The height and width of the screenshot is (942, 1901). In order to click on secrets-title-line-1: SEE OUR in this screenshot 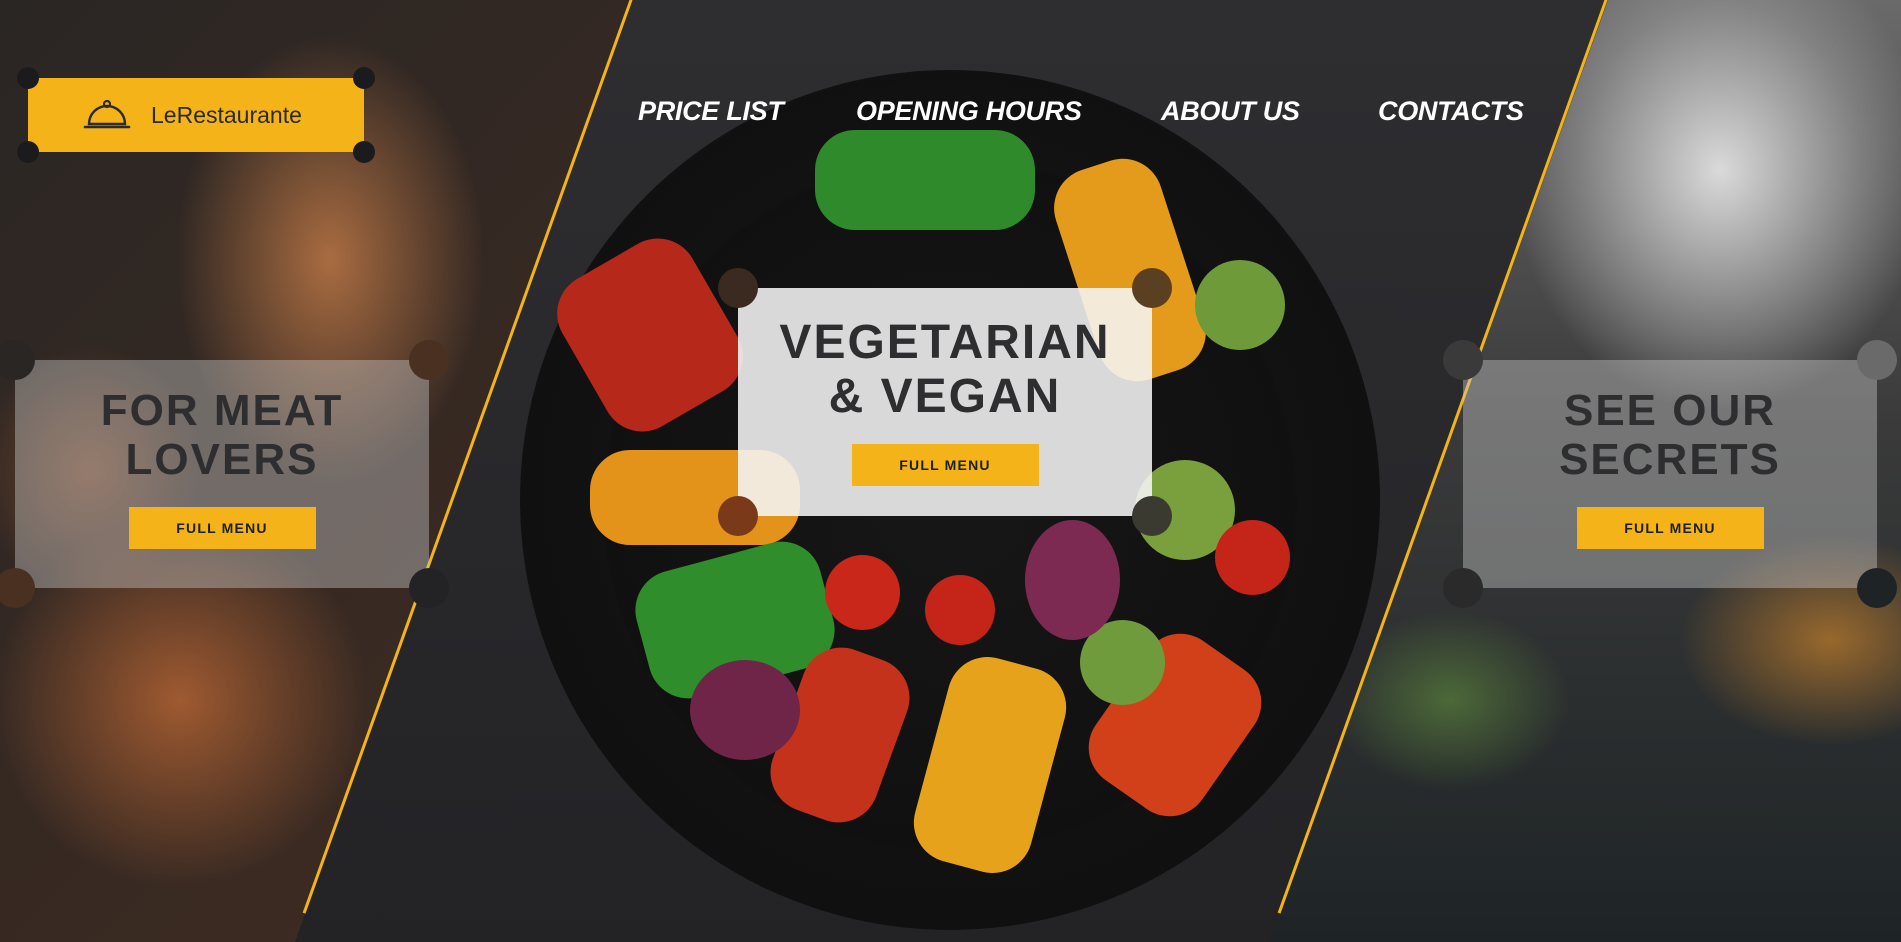, I will do `click(1670, 410)`.